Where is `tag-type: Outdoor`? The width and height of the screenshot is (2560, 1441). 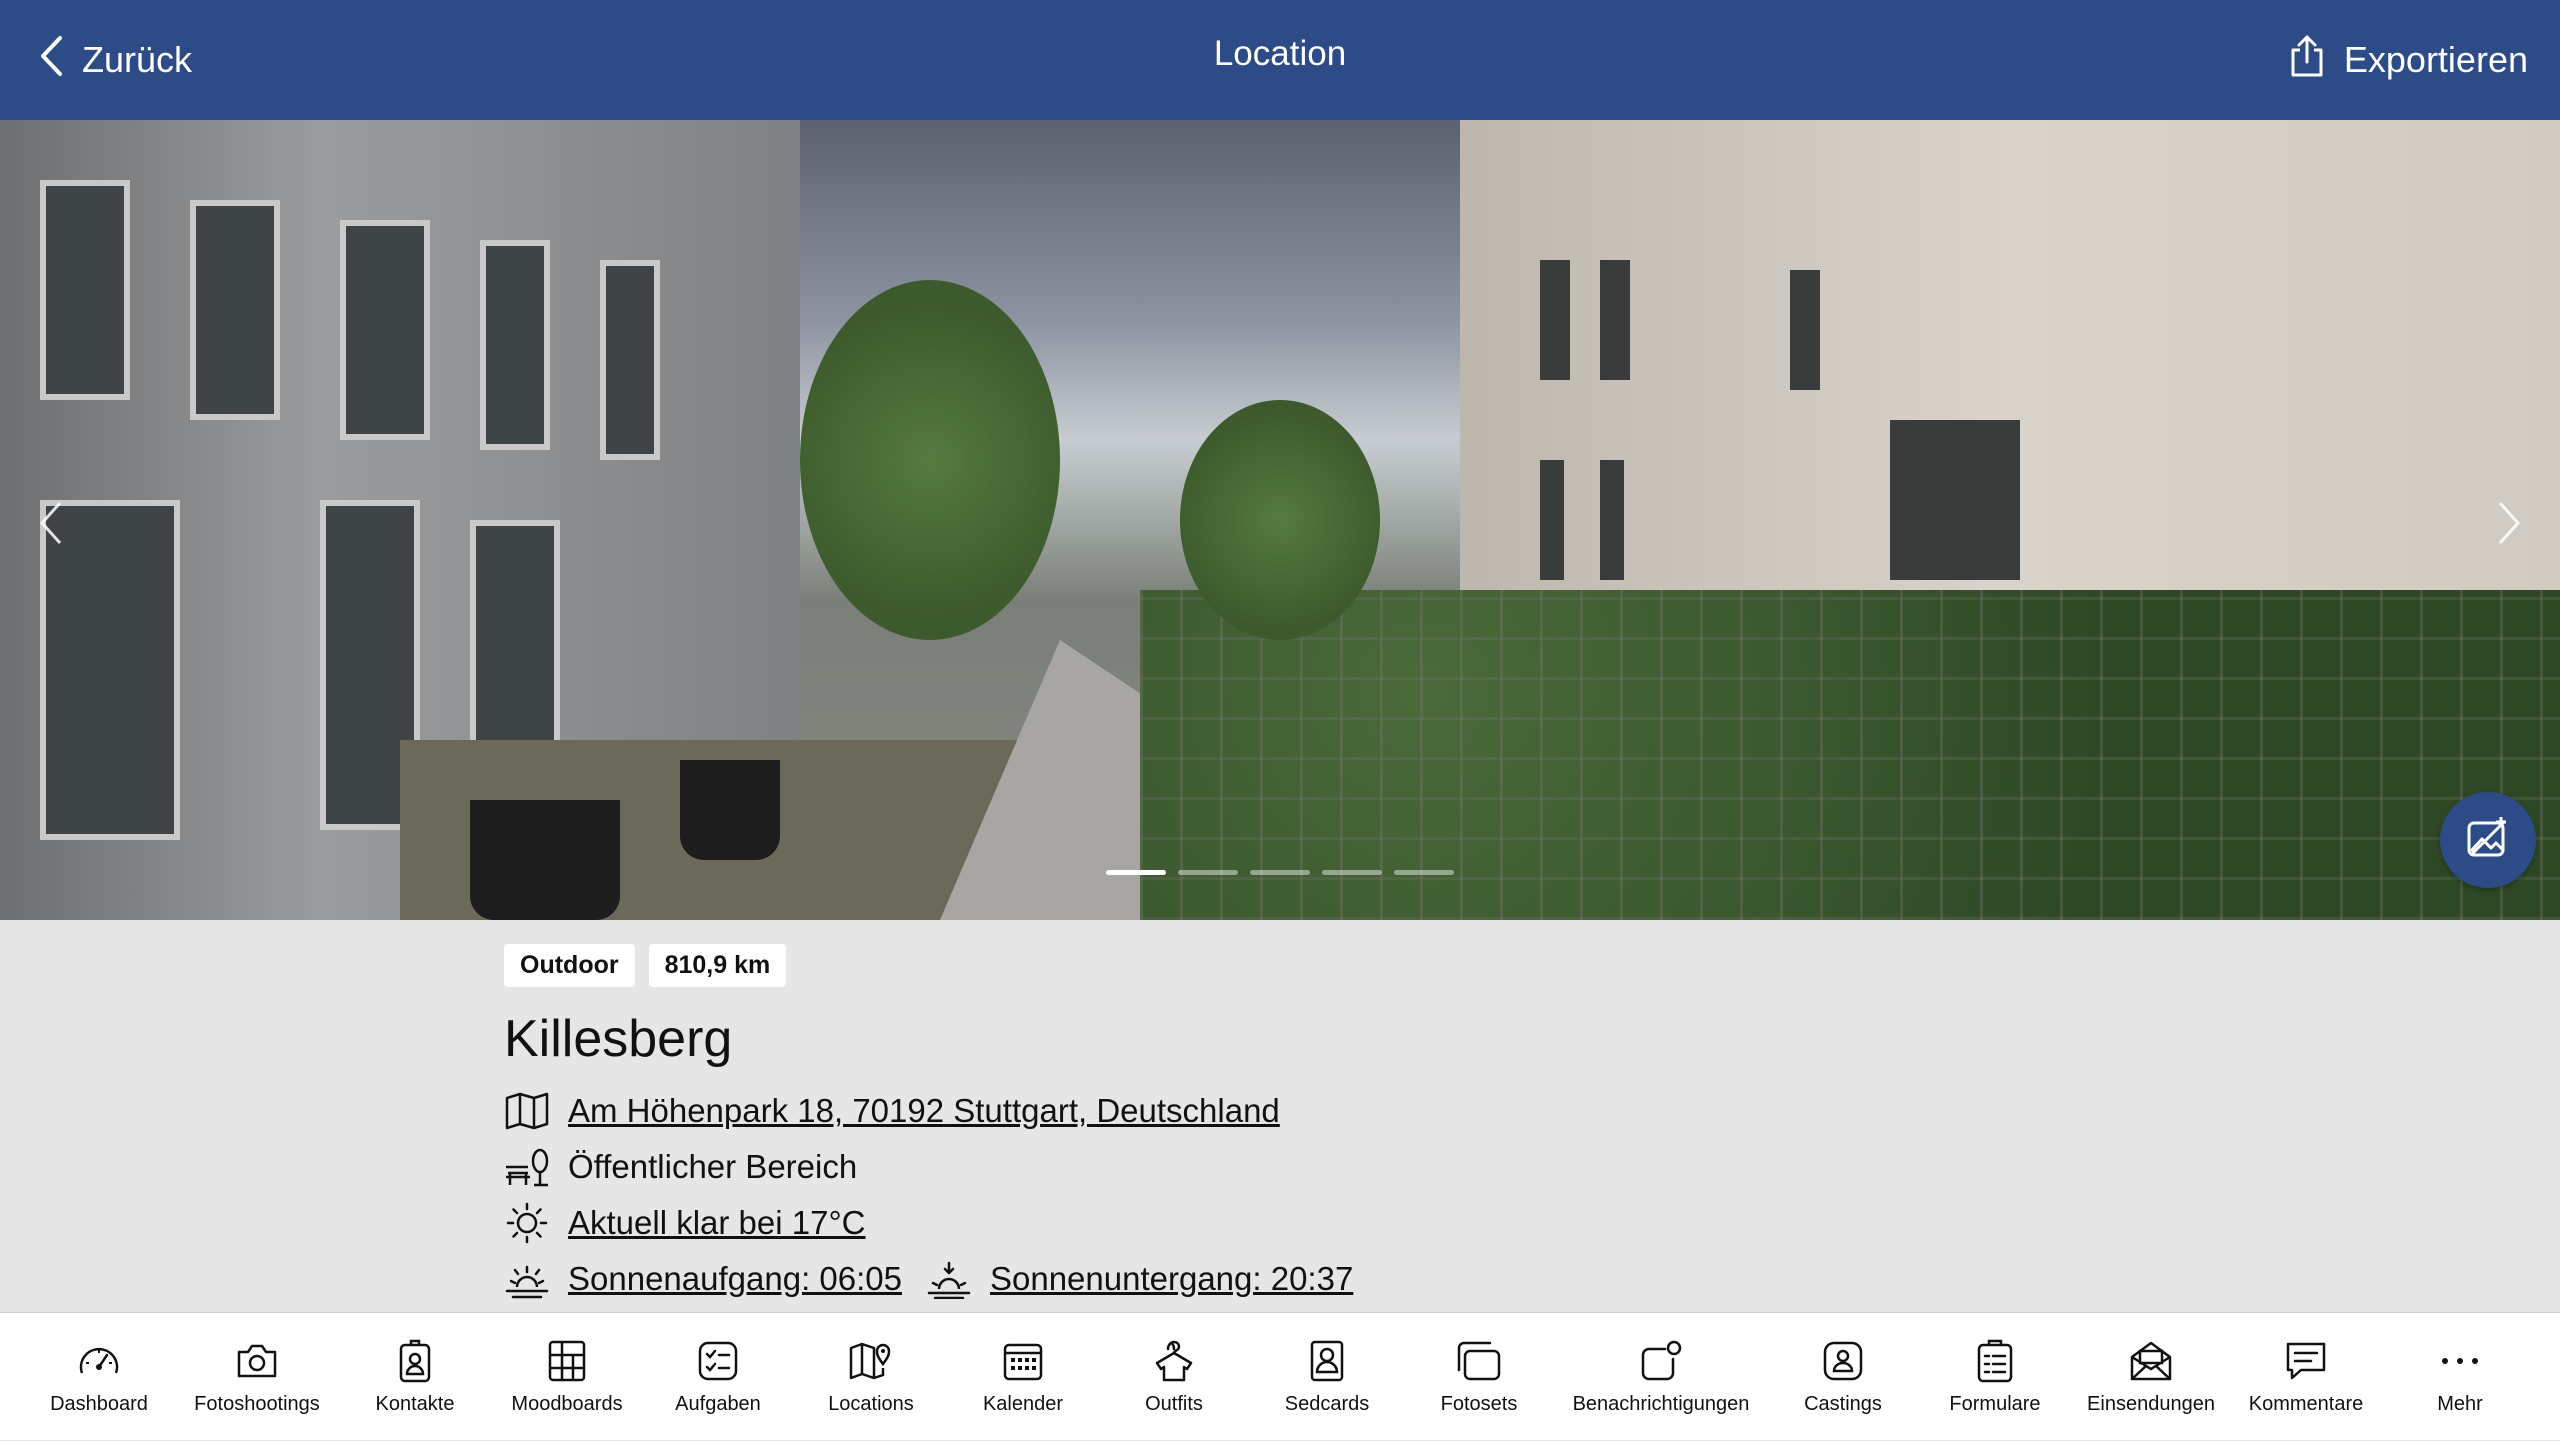 tag-type: Outdoor is located at coordinates (569, 965).